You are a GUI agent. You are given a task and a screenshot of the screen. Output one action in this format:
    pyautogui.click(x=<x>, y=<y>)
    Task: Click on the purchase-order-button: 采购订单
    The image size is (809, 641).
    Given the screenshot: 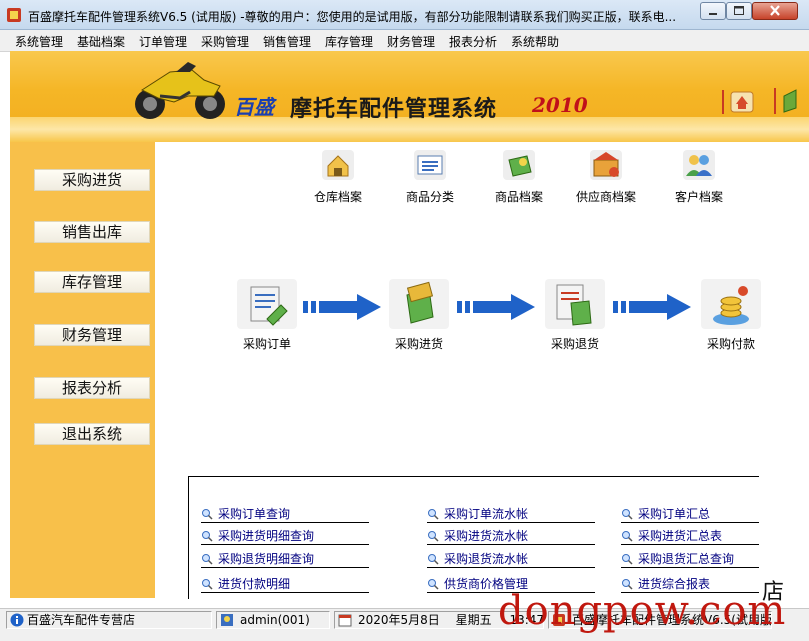 What is the action you would take?
    pyautogui.click(x=267, y=315)
    